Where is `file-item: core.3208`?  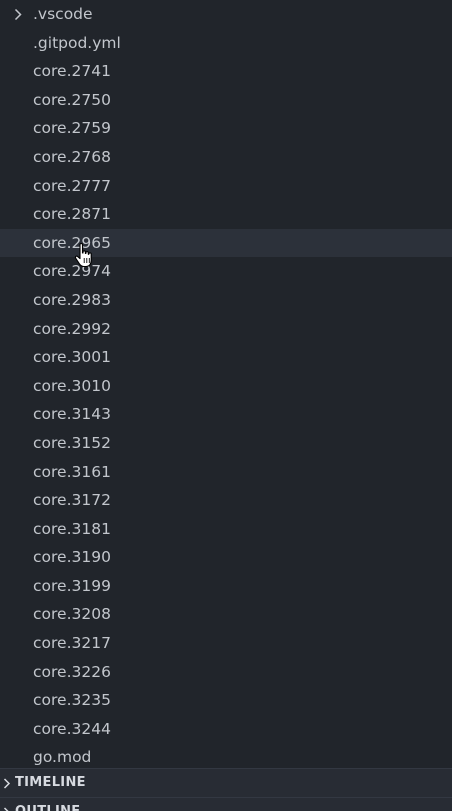
file-item: core.3208 is located at coordinates (226, 614).